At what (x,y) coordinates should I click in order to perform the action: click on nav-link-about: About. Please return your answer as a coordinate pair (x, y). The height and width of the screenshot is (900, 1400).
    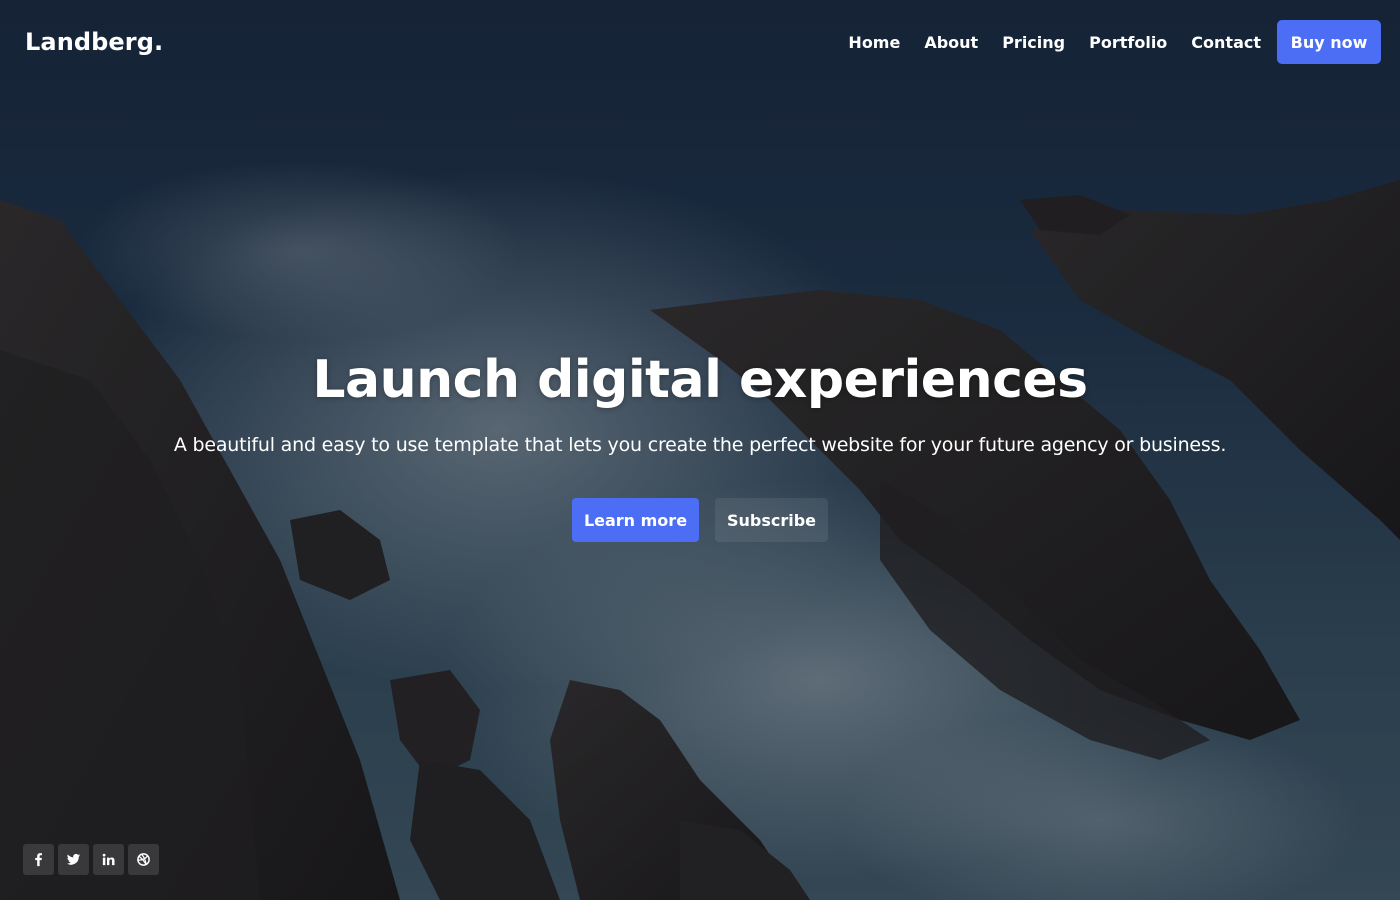
    Looking at the image, I should click on (951, 42).